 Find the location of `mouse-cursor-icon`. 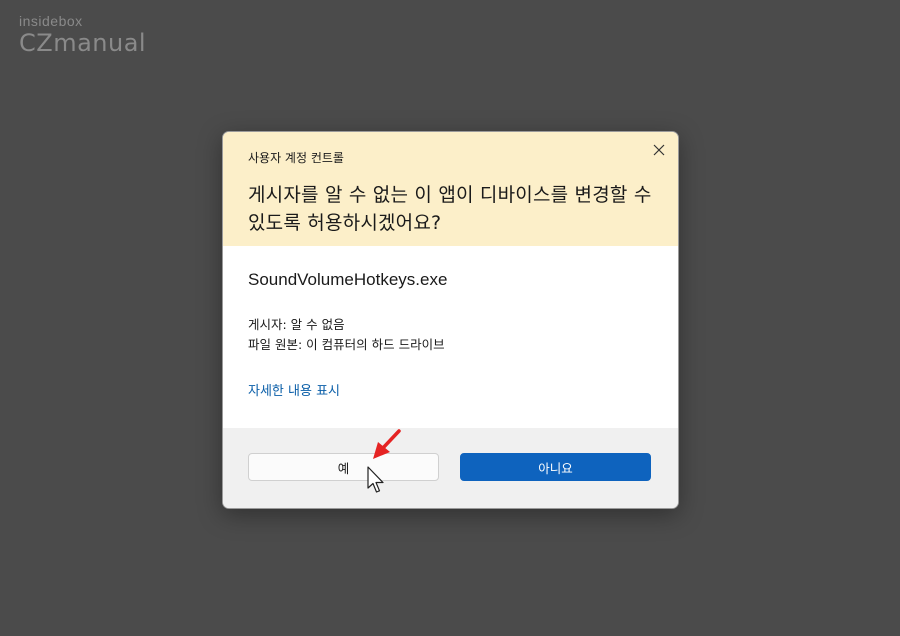

mouse-cursor-icon is located at coordinates (375, 479).